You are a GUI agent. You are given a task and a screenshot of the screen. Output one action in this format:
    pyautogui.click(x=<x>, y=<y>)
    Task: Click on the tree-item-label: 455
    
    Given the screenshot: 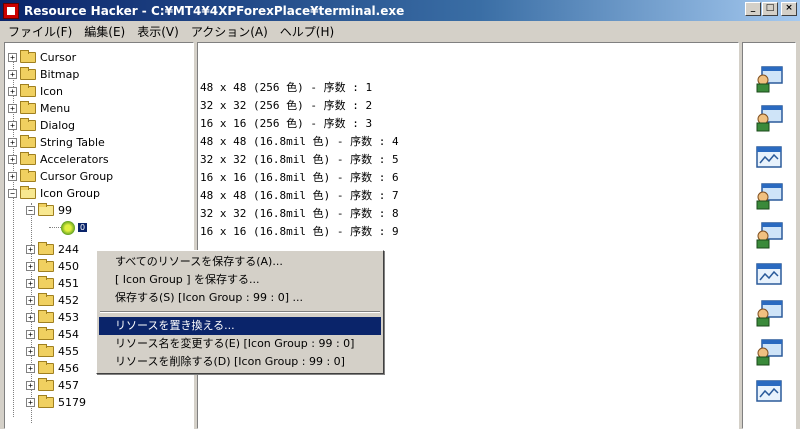 What is the action you would take?
    pyautogui.click(x=68, y=351)
    